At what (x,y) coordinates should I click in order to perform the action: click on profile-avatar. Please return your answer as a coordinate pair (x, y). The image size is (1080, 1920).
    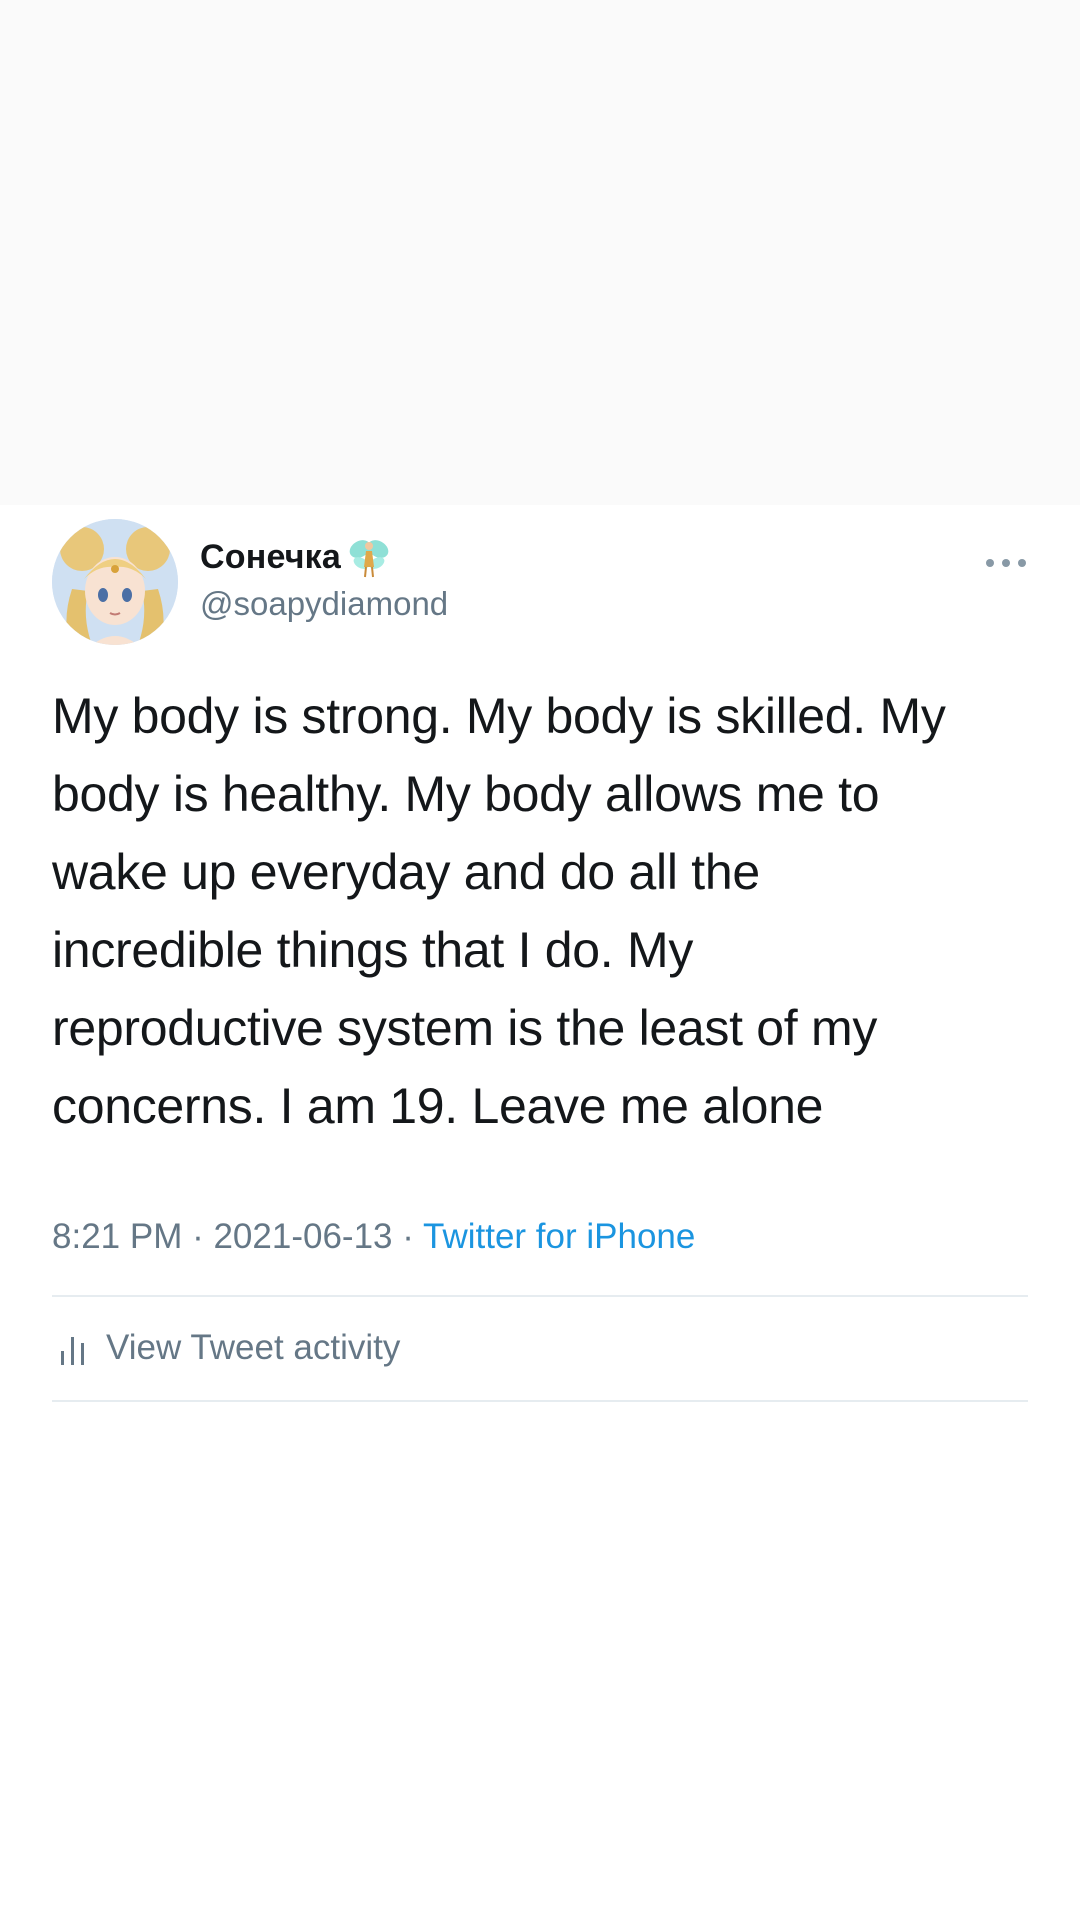
    Looking at the image, I should click on (115, 582).